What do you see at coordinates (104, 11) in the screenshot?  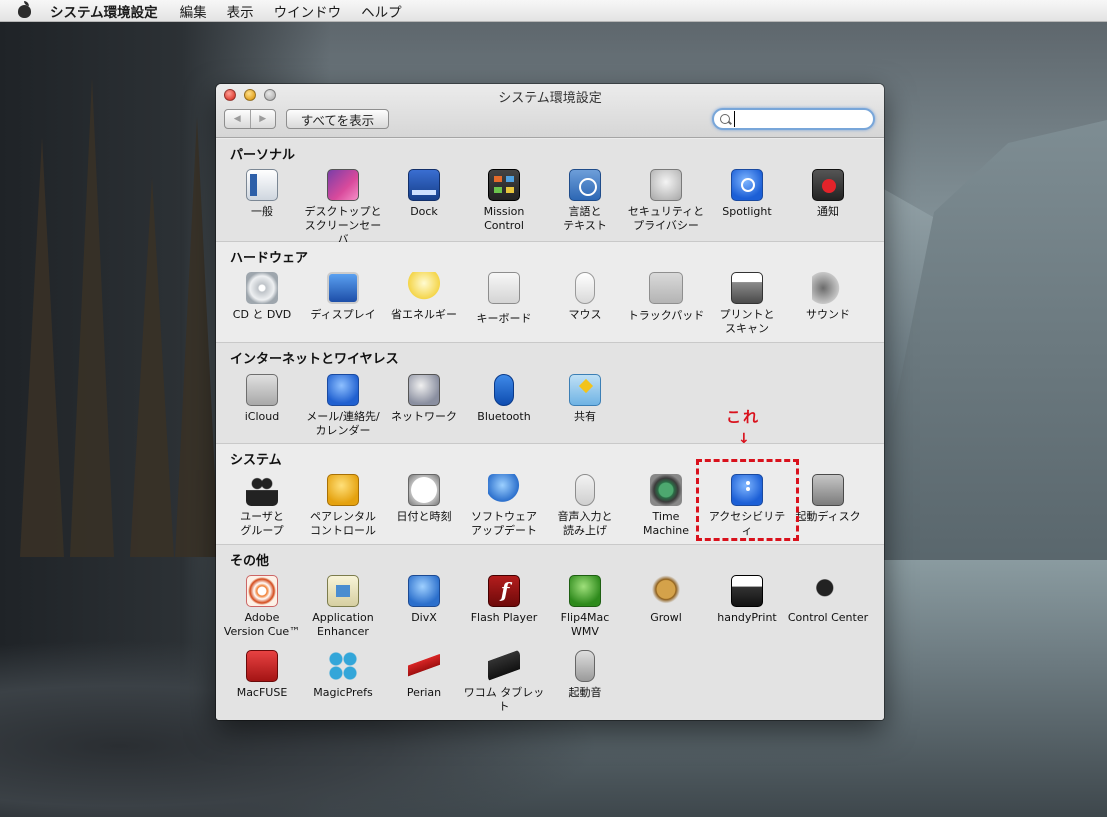 I see `menu-app-name: システム環境設定` at bounding box center [104, 11].